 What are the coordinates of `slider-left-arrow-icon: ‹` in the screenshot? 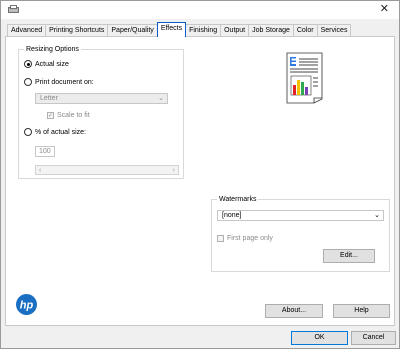 It's located at (40, 170).